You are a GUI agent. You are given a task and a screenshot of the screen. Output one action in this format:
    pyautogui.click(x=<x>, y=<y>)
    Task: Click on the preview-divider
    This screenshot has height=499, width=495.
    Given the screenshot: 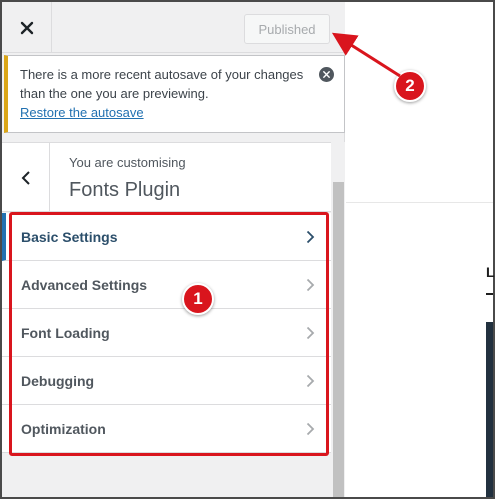 What is the action you would take?
    pyautogui.click(x=419, y=202)
    